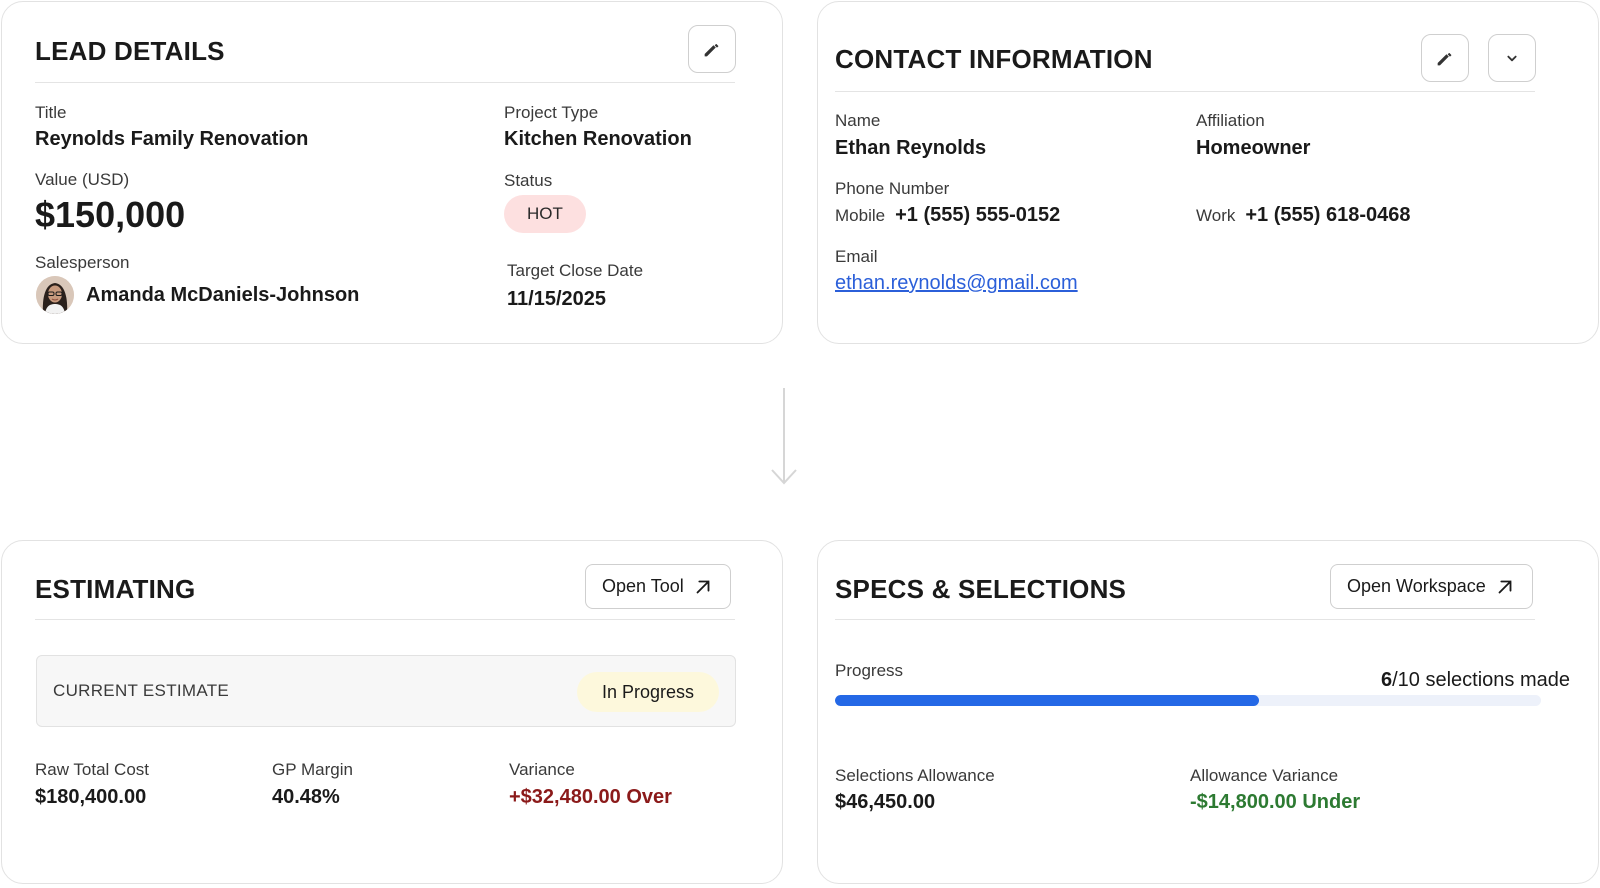  I want to click on salesperson-name: Amanda McDaniels-Johnson, so click(223, 295).